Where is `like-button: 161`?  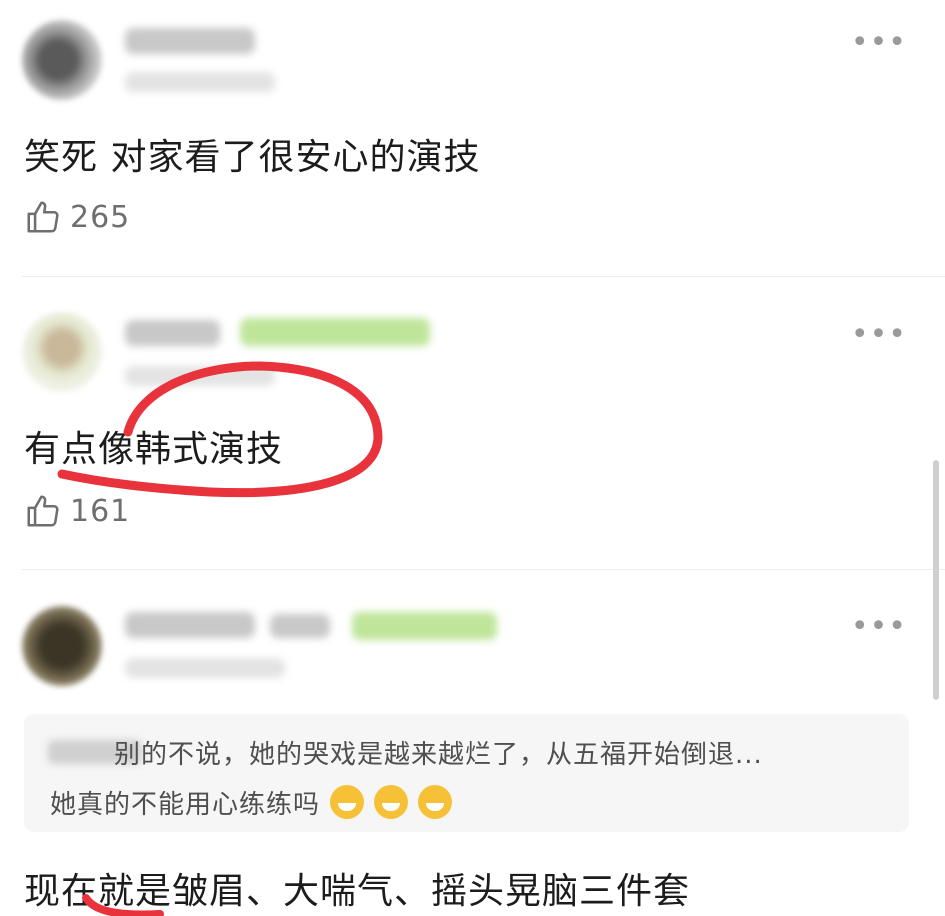
like-button: 161 is located at coordinates (77, 511).